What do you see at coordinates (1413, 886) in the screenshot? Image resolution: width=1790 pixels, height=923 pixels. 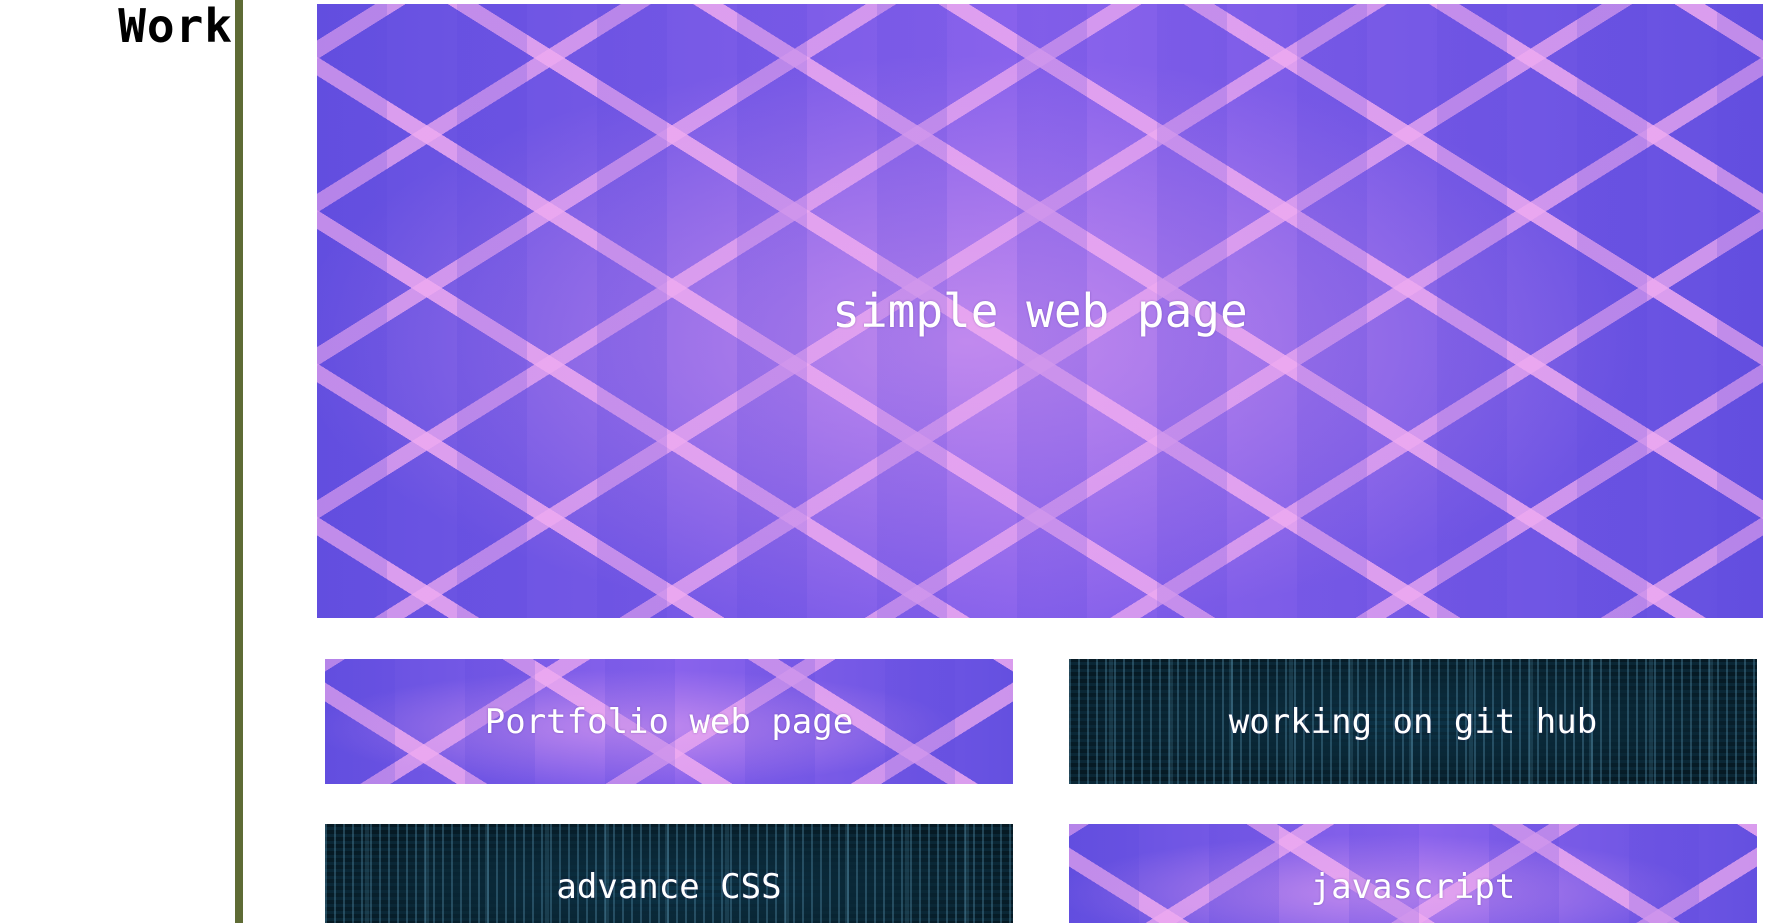 I see `project-label: javascript` at bounding box center [1413, 886].